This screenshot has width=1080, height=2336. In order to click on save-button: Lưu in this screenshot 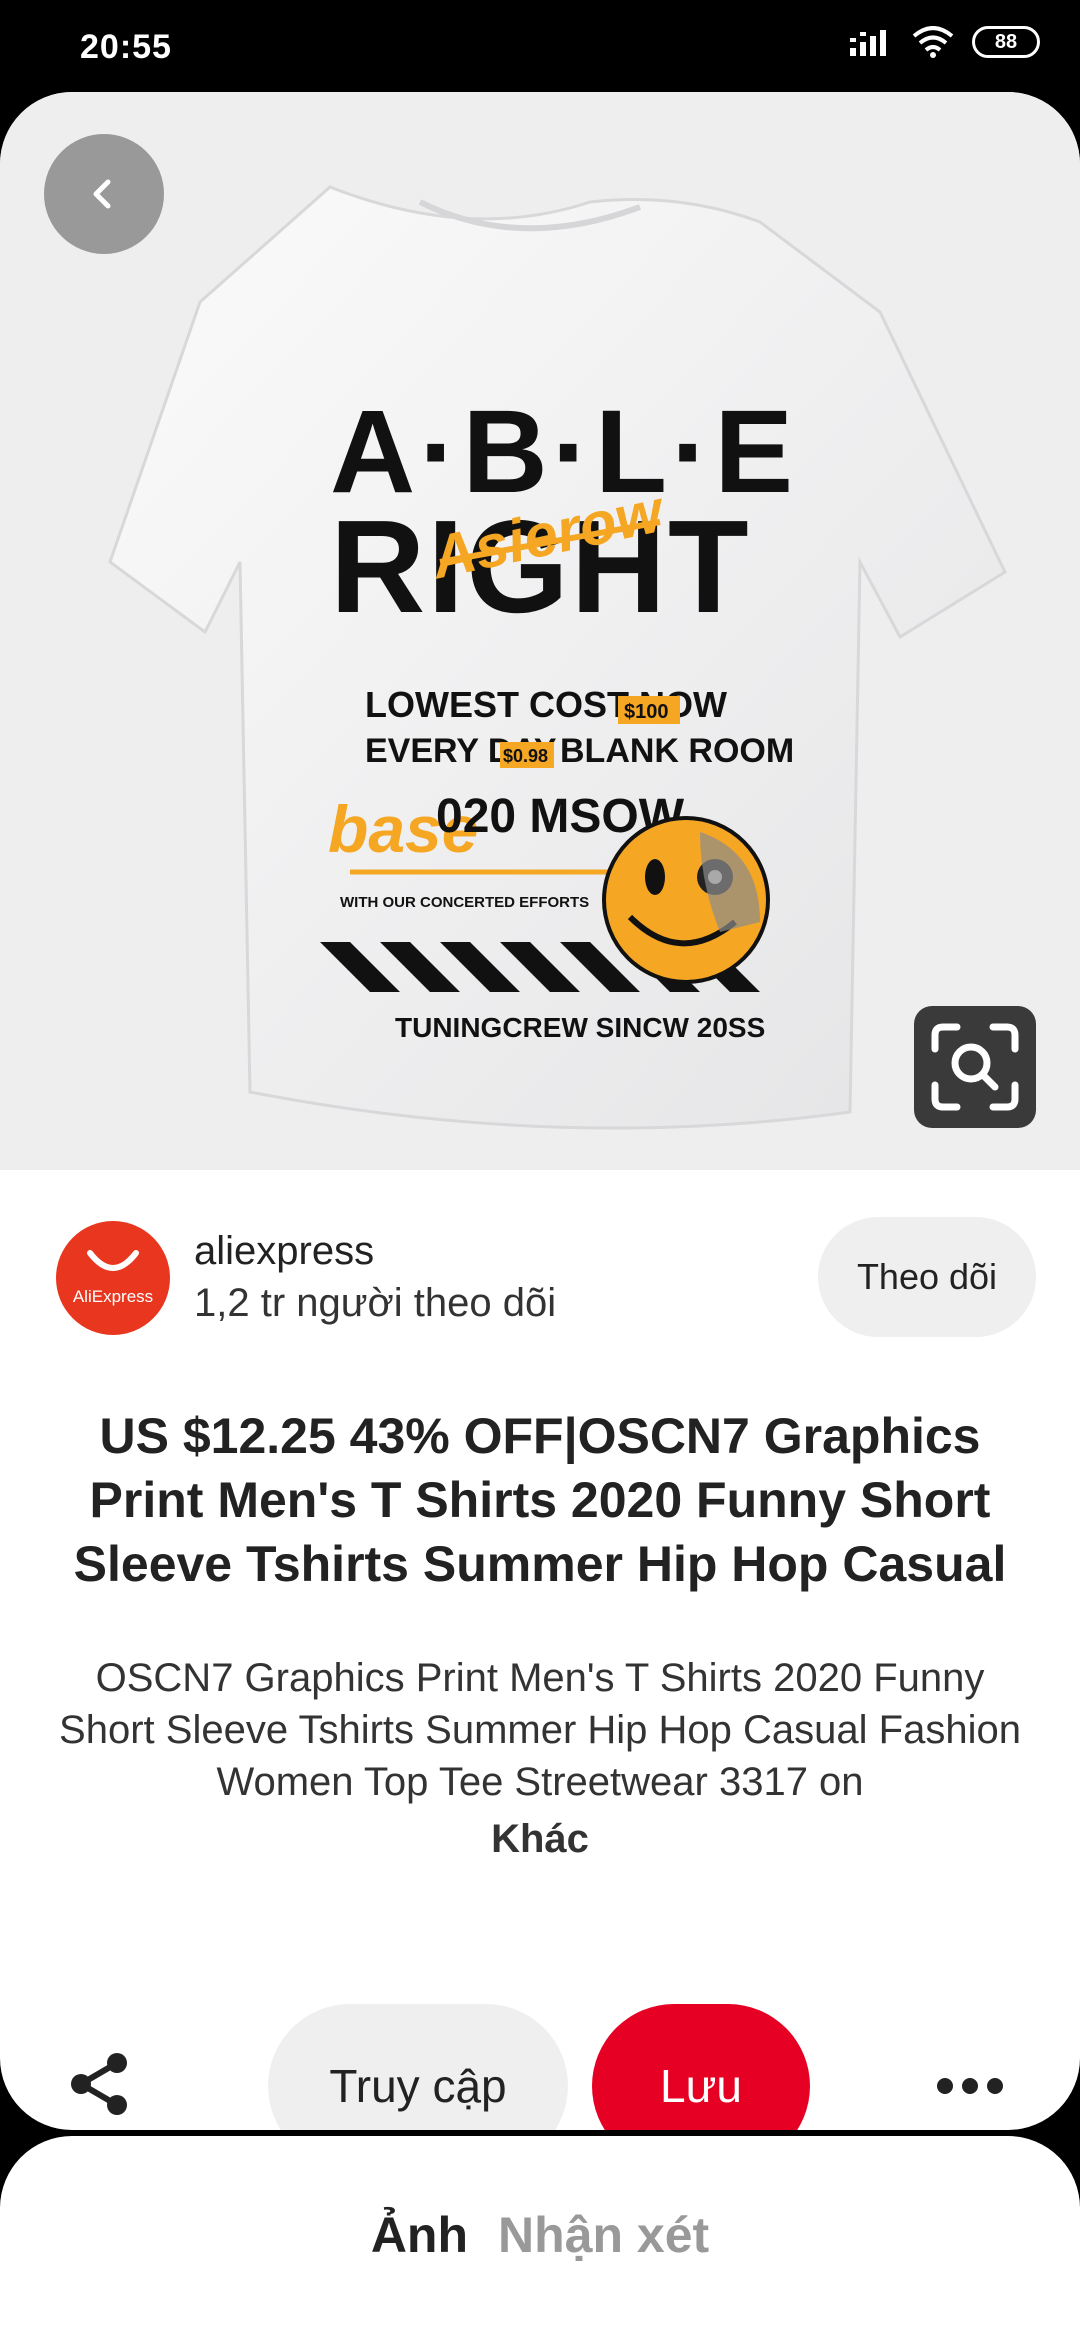, I will do `click(701, 2067)`.